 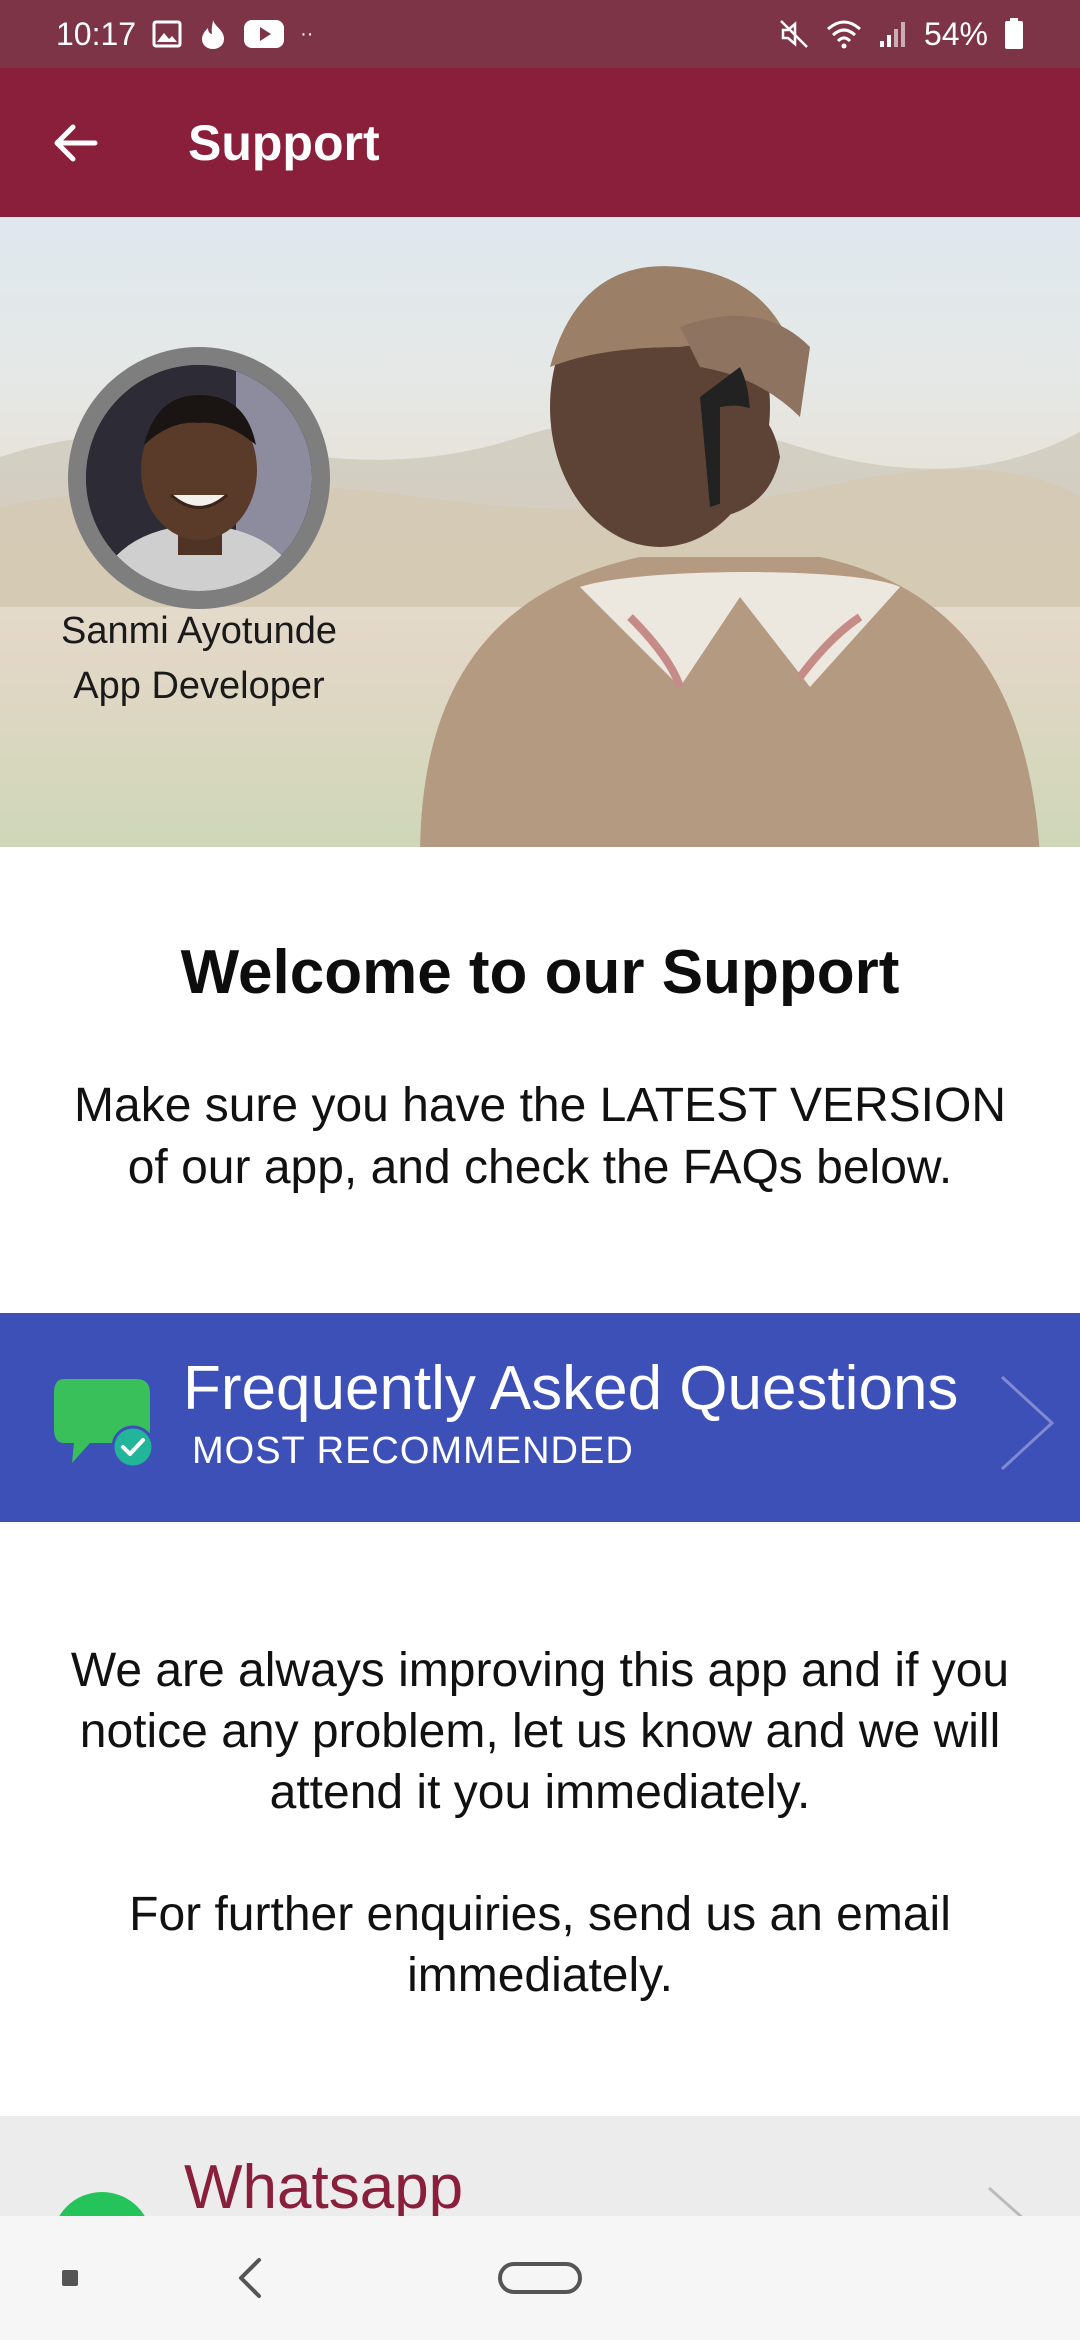 I want to click on wifi-icon, so click(x=844, y=34).